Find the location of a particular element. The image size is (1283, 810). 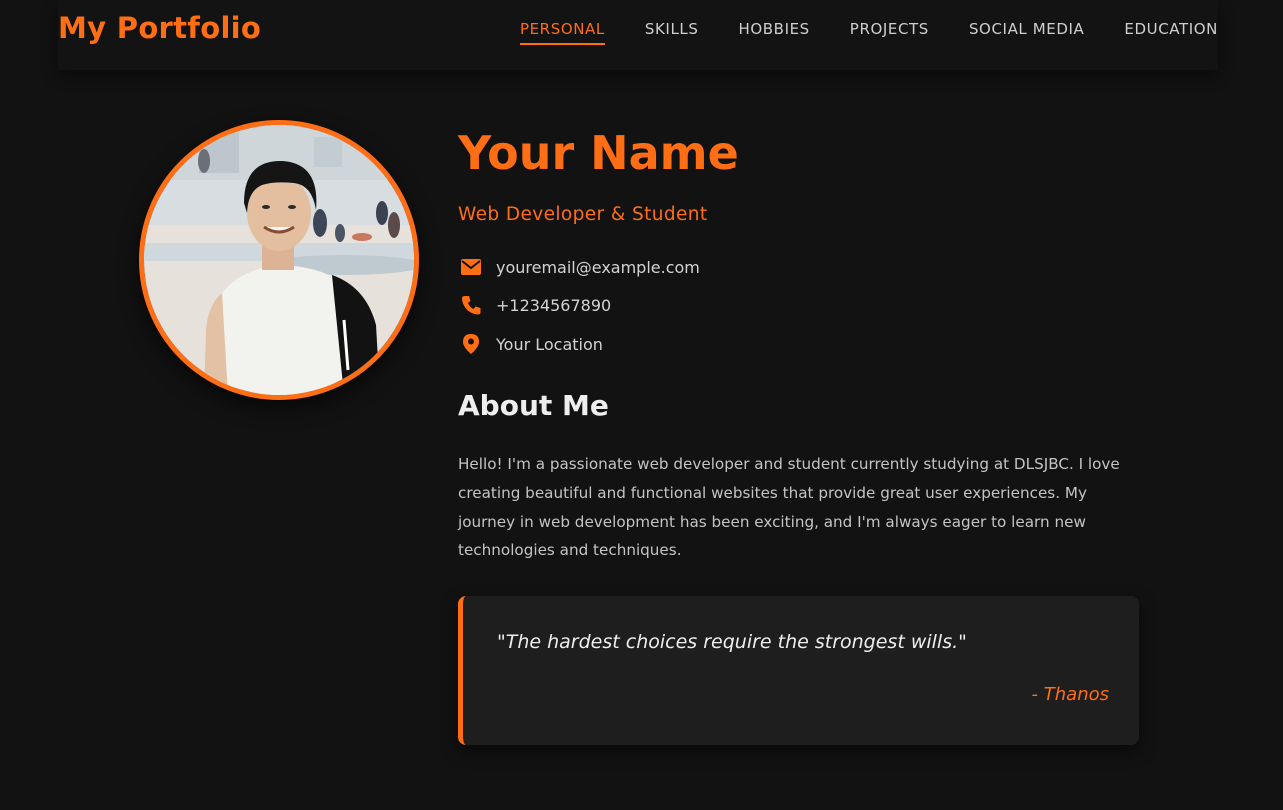

contact-email: youremail@example.com is located at coordinates (579, 267).